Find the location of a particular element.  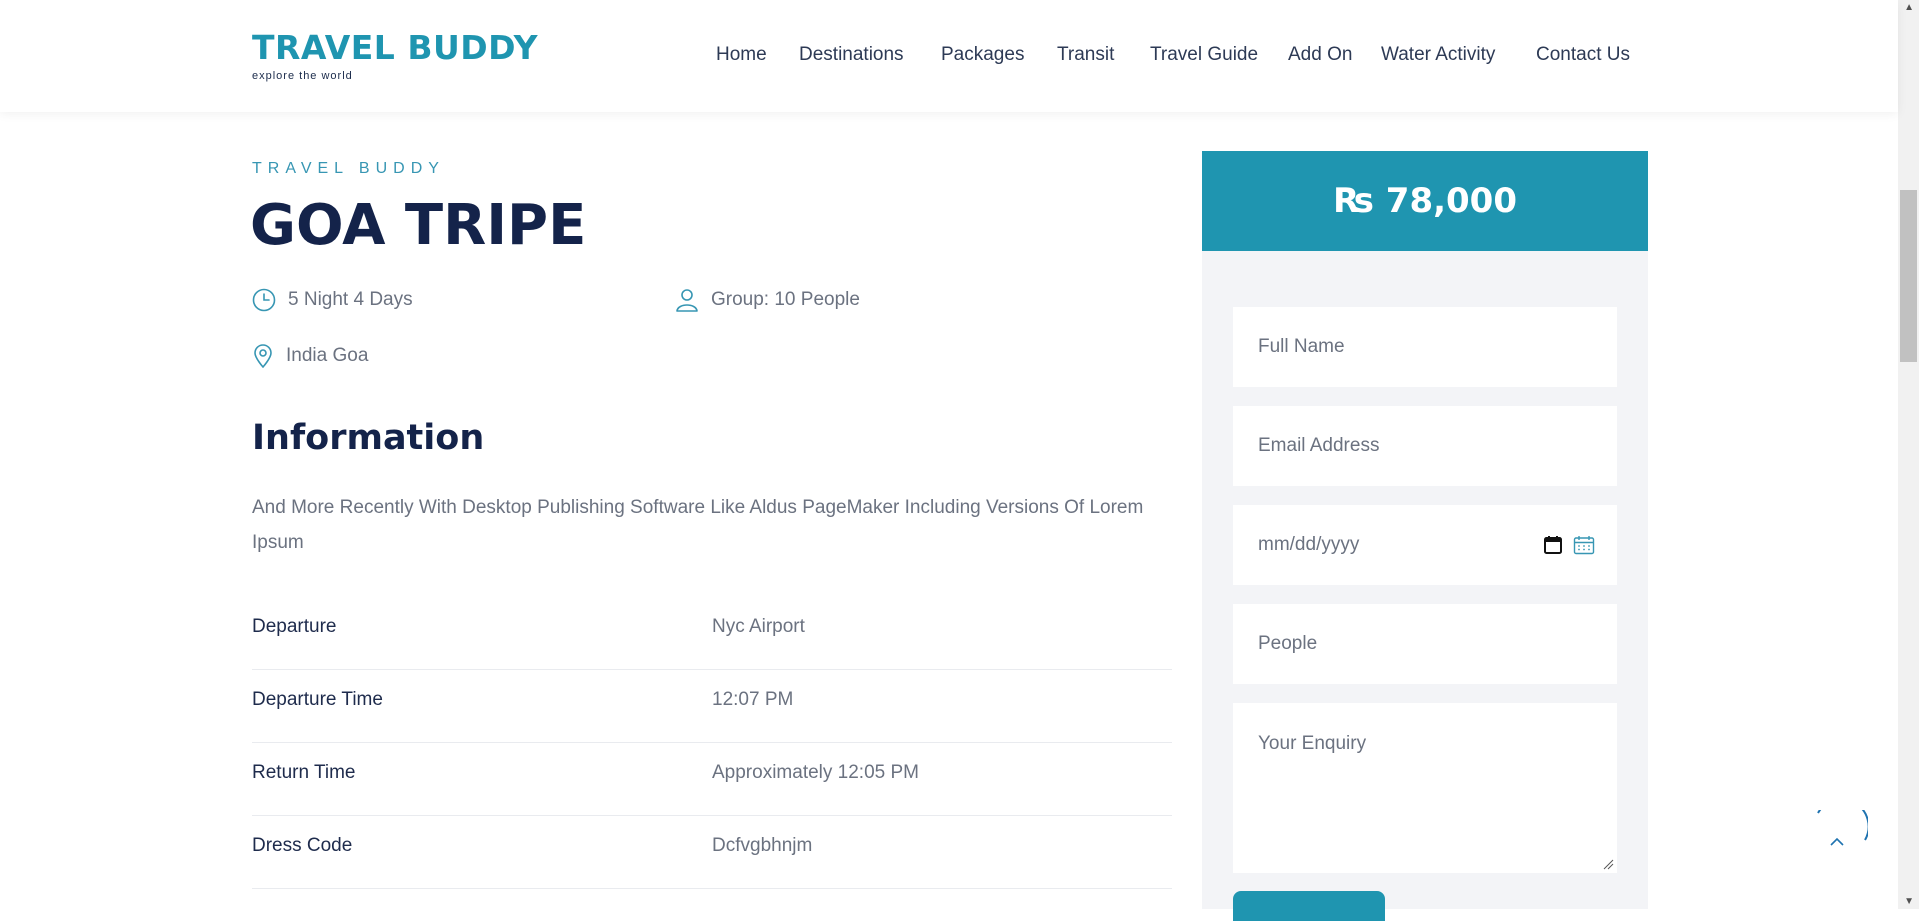

detail-value: Dcfvgbhnjm is located at coordinates (762, 845).